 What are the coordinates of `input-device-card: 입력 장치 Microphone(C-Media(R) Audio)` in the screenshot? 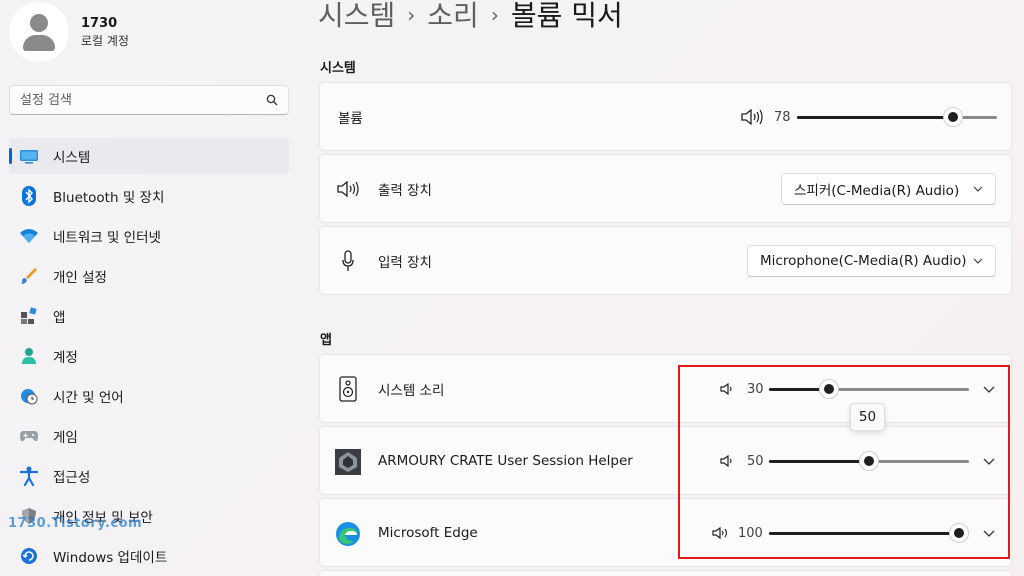 It's located at (665, 260).